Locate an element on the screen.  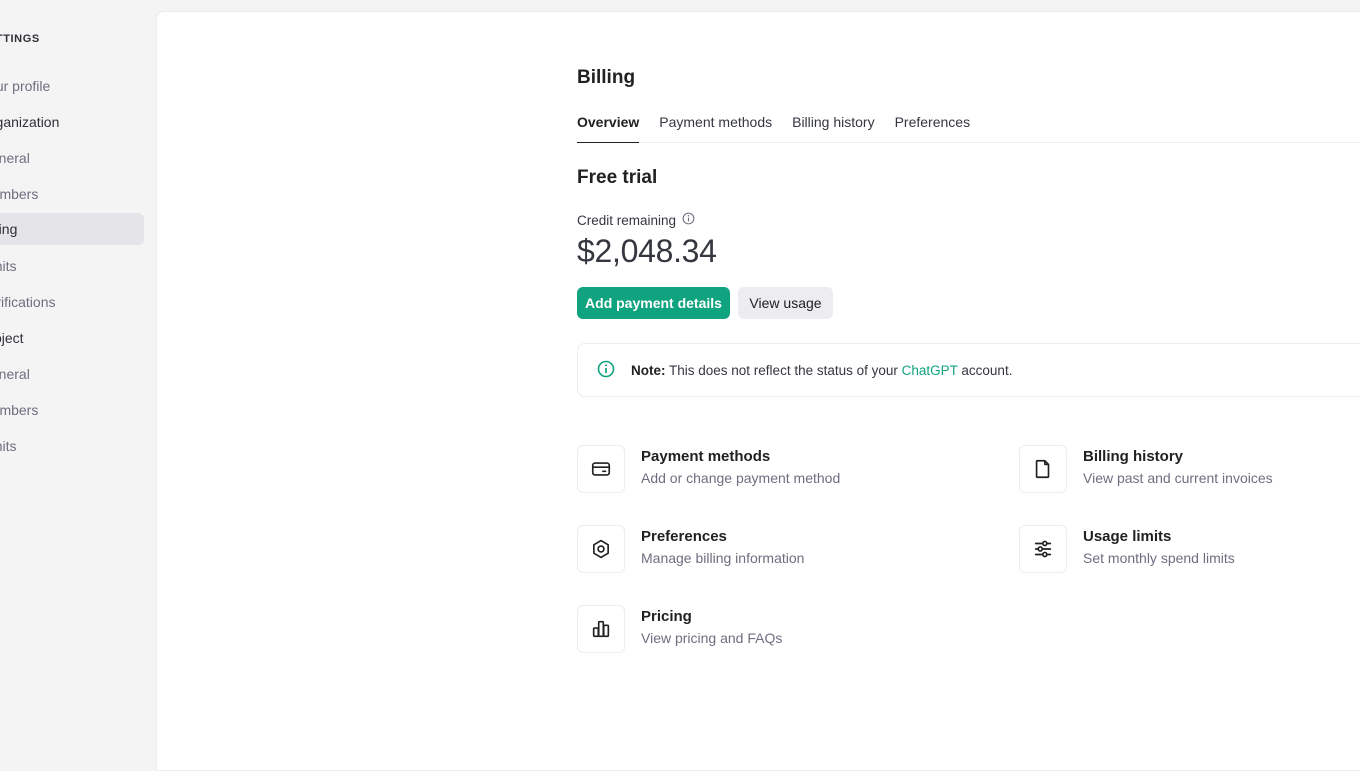
gear-icon is located at coordinates (601, 549).